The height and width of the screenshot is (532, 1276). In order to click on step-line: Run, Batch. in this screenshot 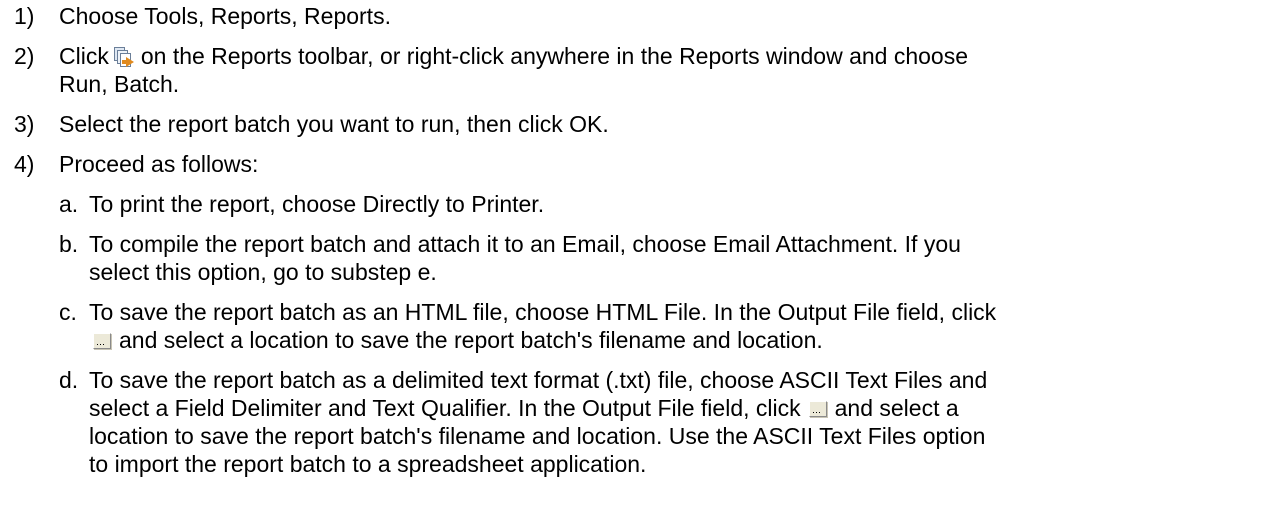, I will do `click(119, 84)`.